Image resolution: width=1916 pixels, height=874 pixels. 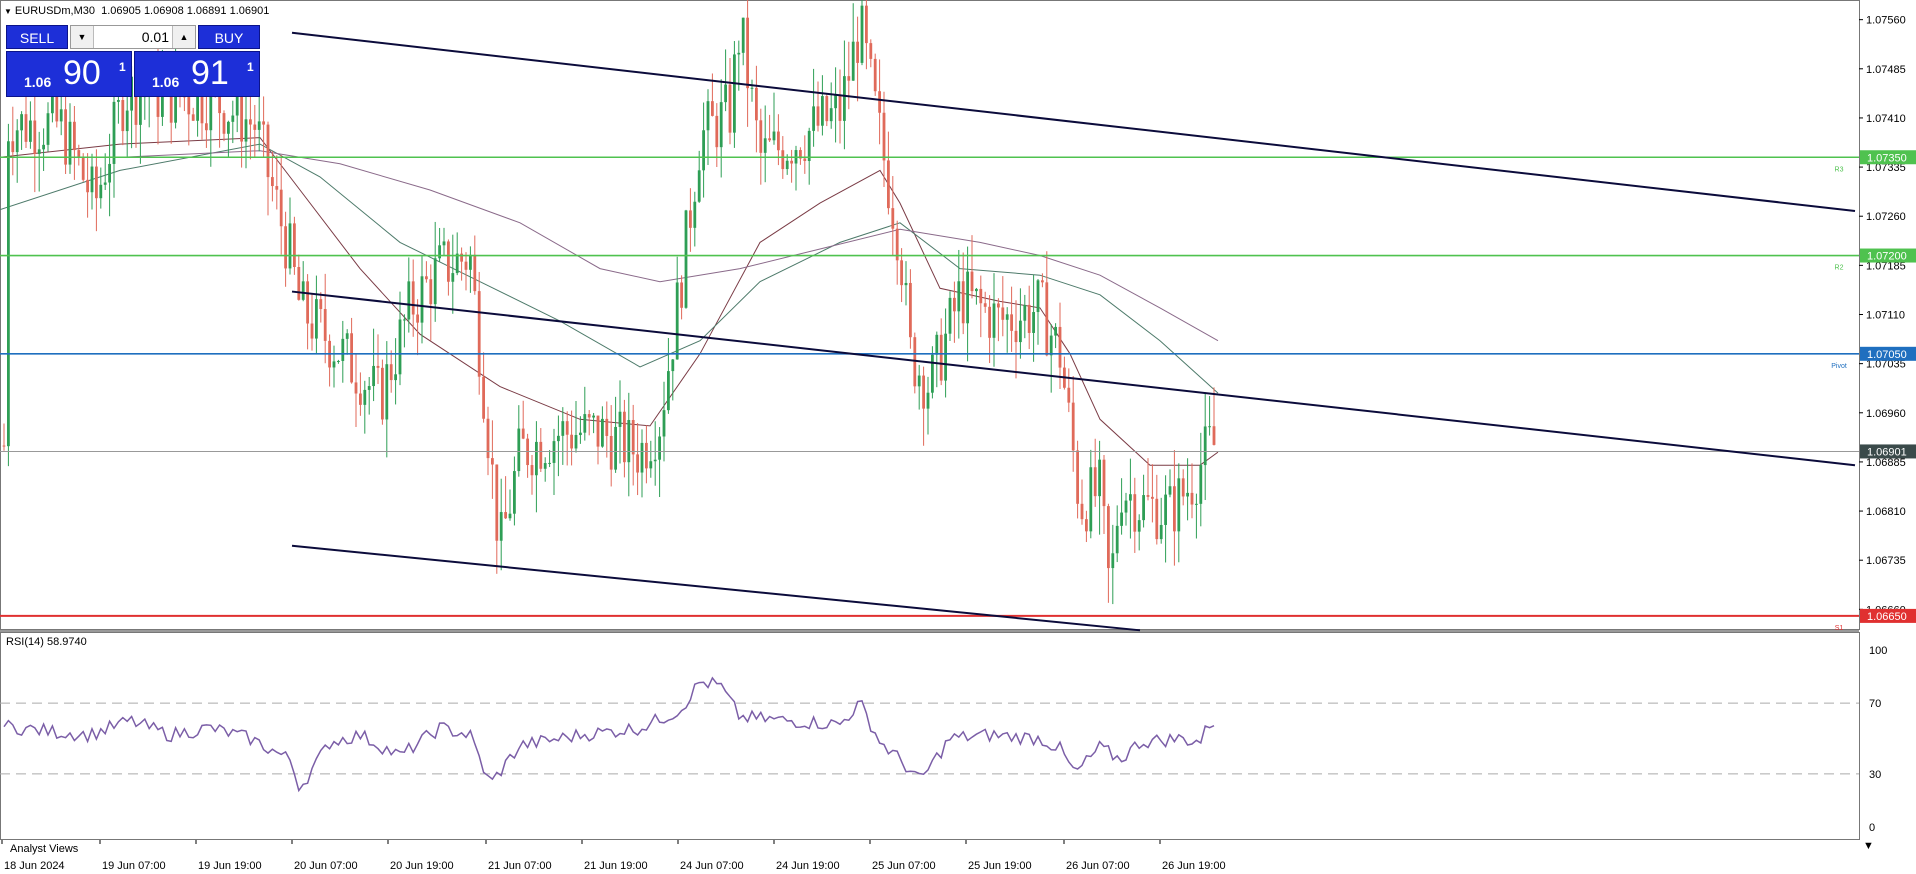 What do you see at coordinates (1886, 70) in the screenshot?
I see `price-tick-label: 1.07485` at bounding box center [1886, 70].